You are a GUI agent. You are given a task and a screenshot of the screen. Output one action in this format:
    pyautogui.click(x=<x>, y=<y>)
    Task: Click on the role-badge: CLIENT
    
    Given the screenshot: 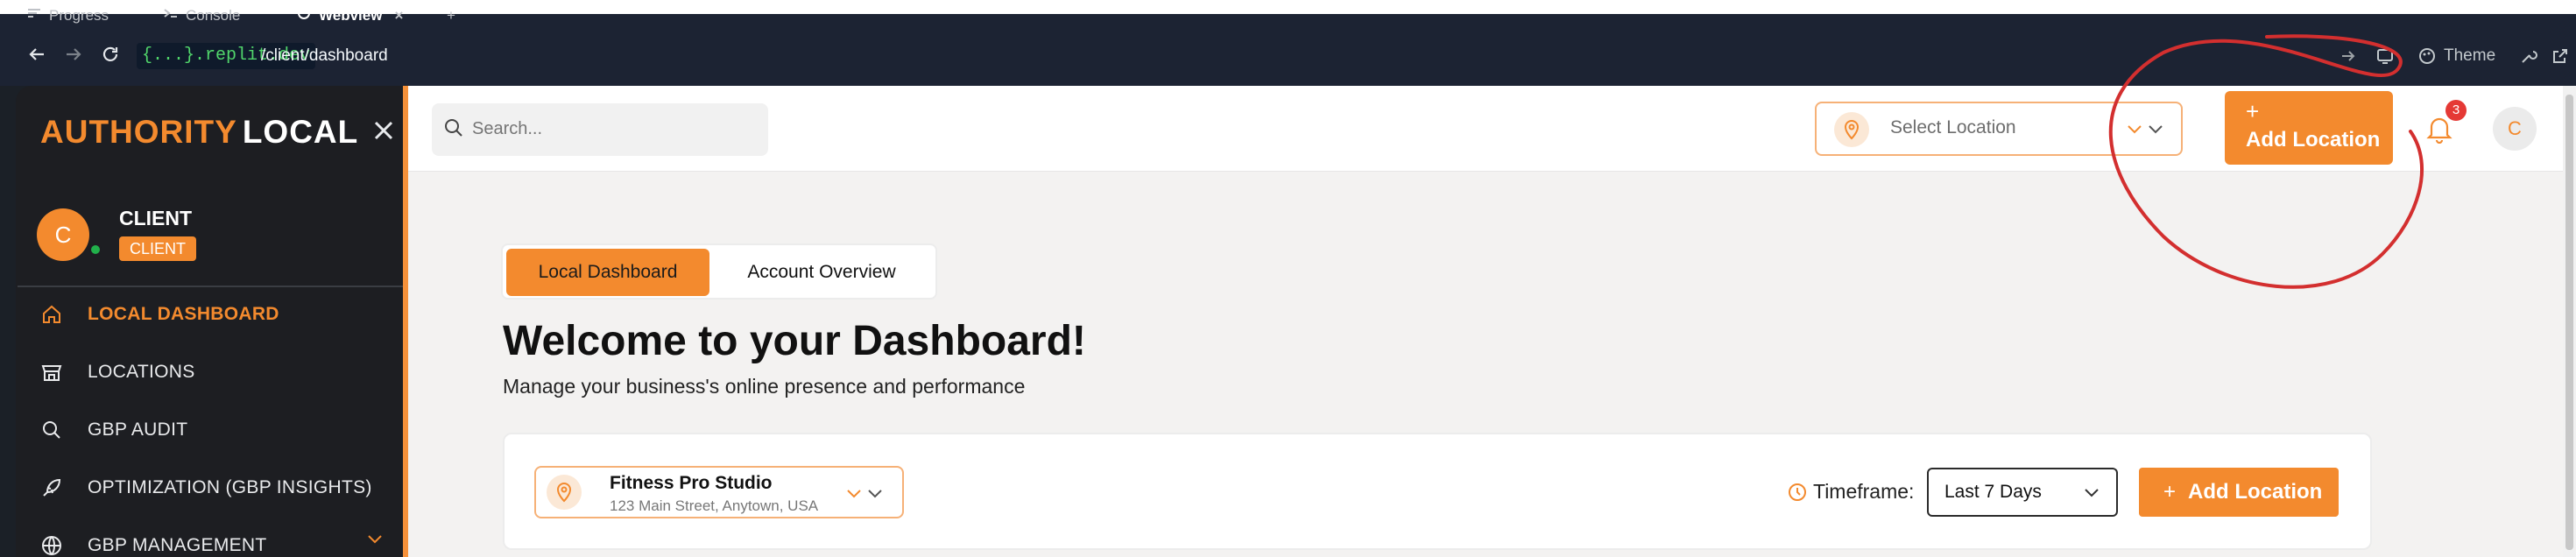 What is the action you would take?
    pyautogui.click(x=158, y=249)
    